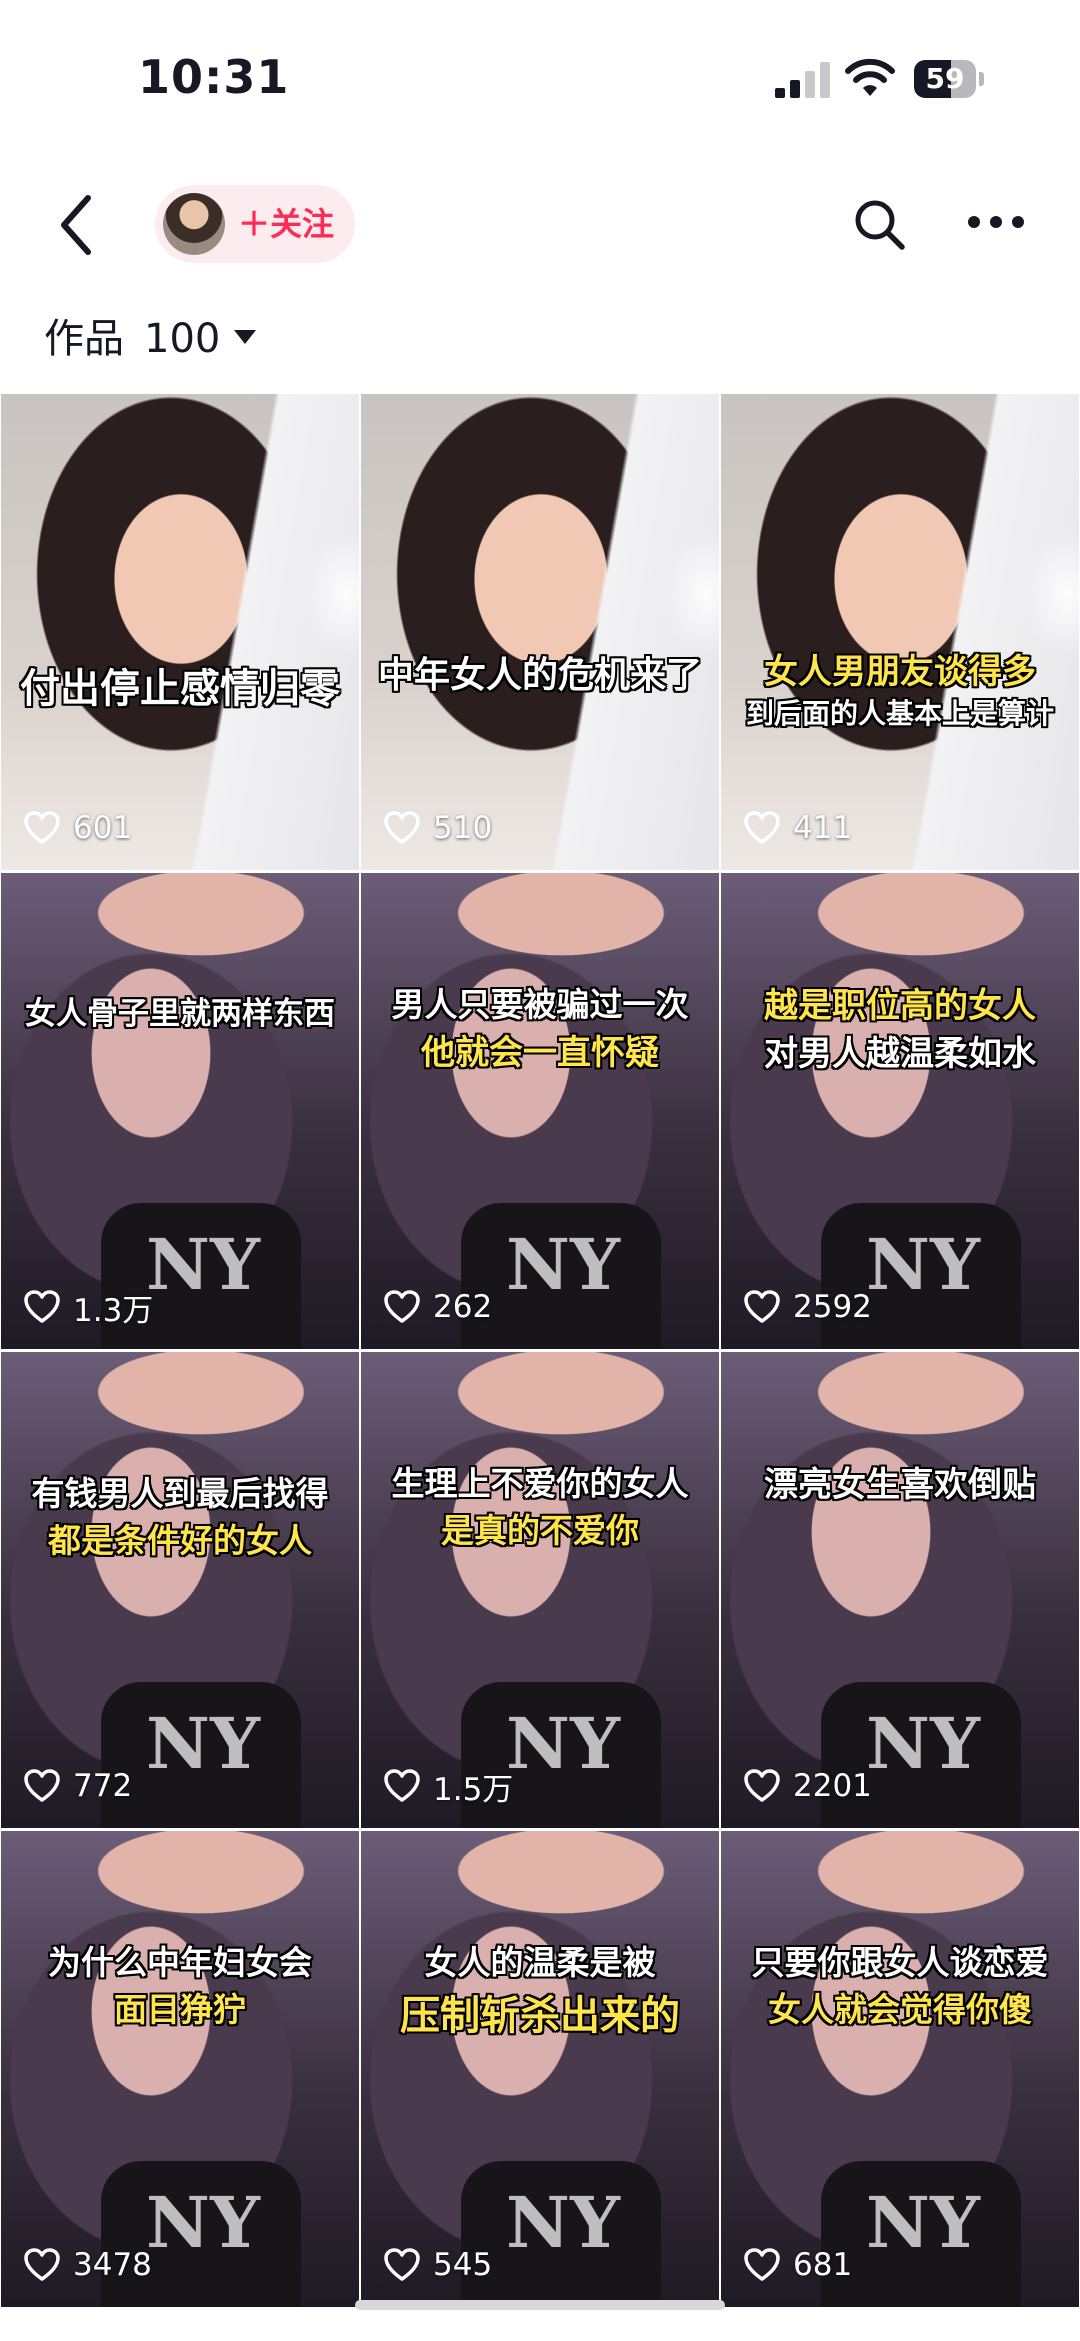 The height and width of the screenshot is (2341, 1080). What do you see at coordinates (540, 2305) in the screenshot?
I see `home-indicator` at bounding box center [540, 2305].